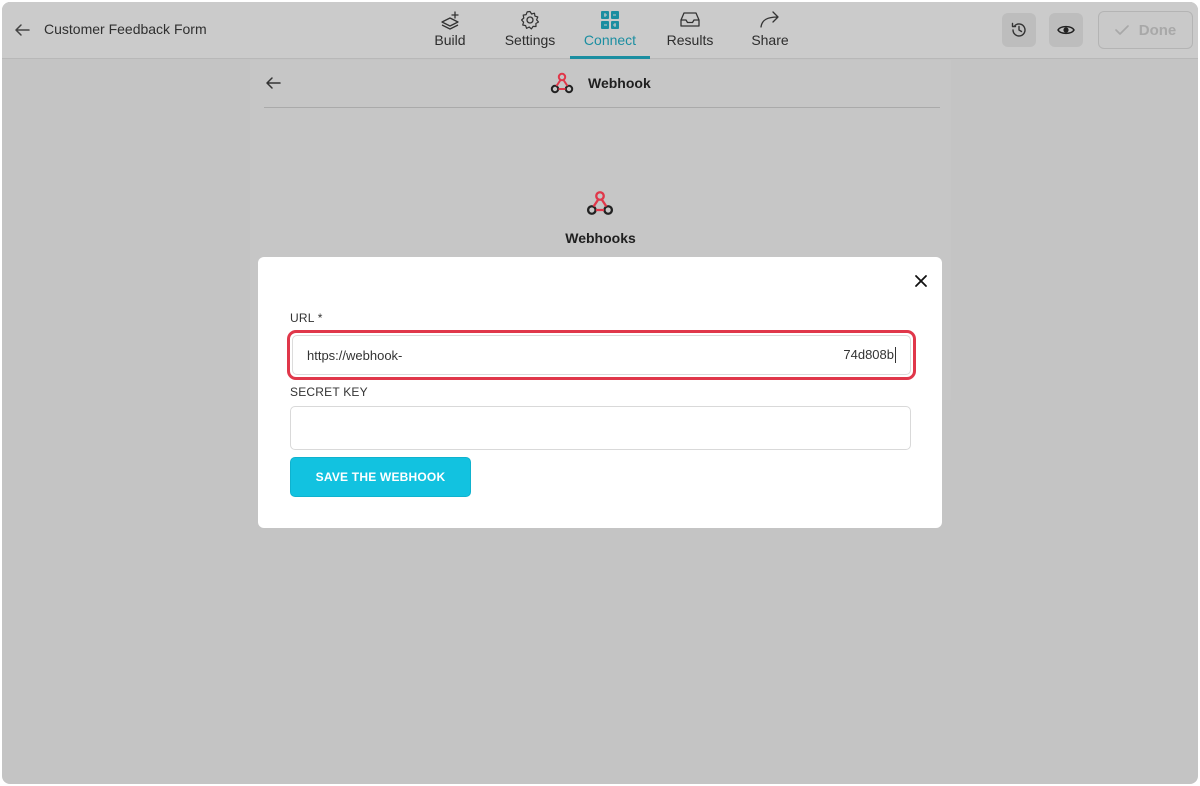 Image resolution: width=1200 pixels, height=786 pixels. I want to click on eye-icon, so click(1066, 30).